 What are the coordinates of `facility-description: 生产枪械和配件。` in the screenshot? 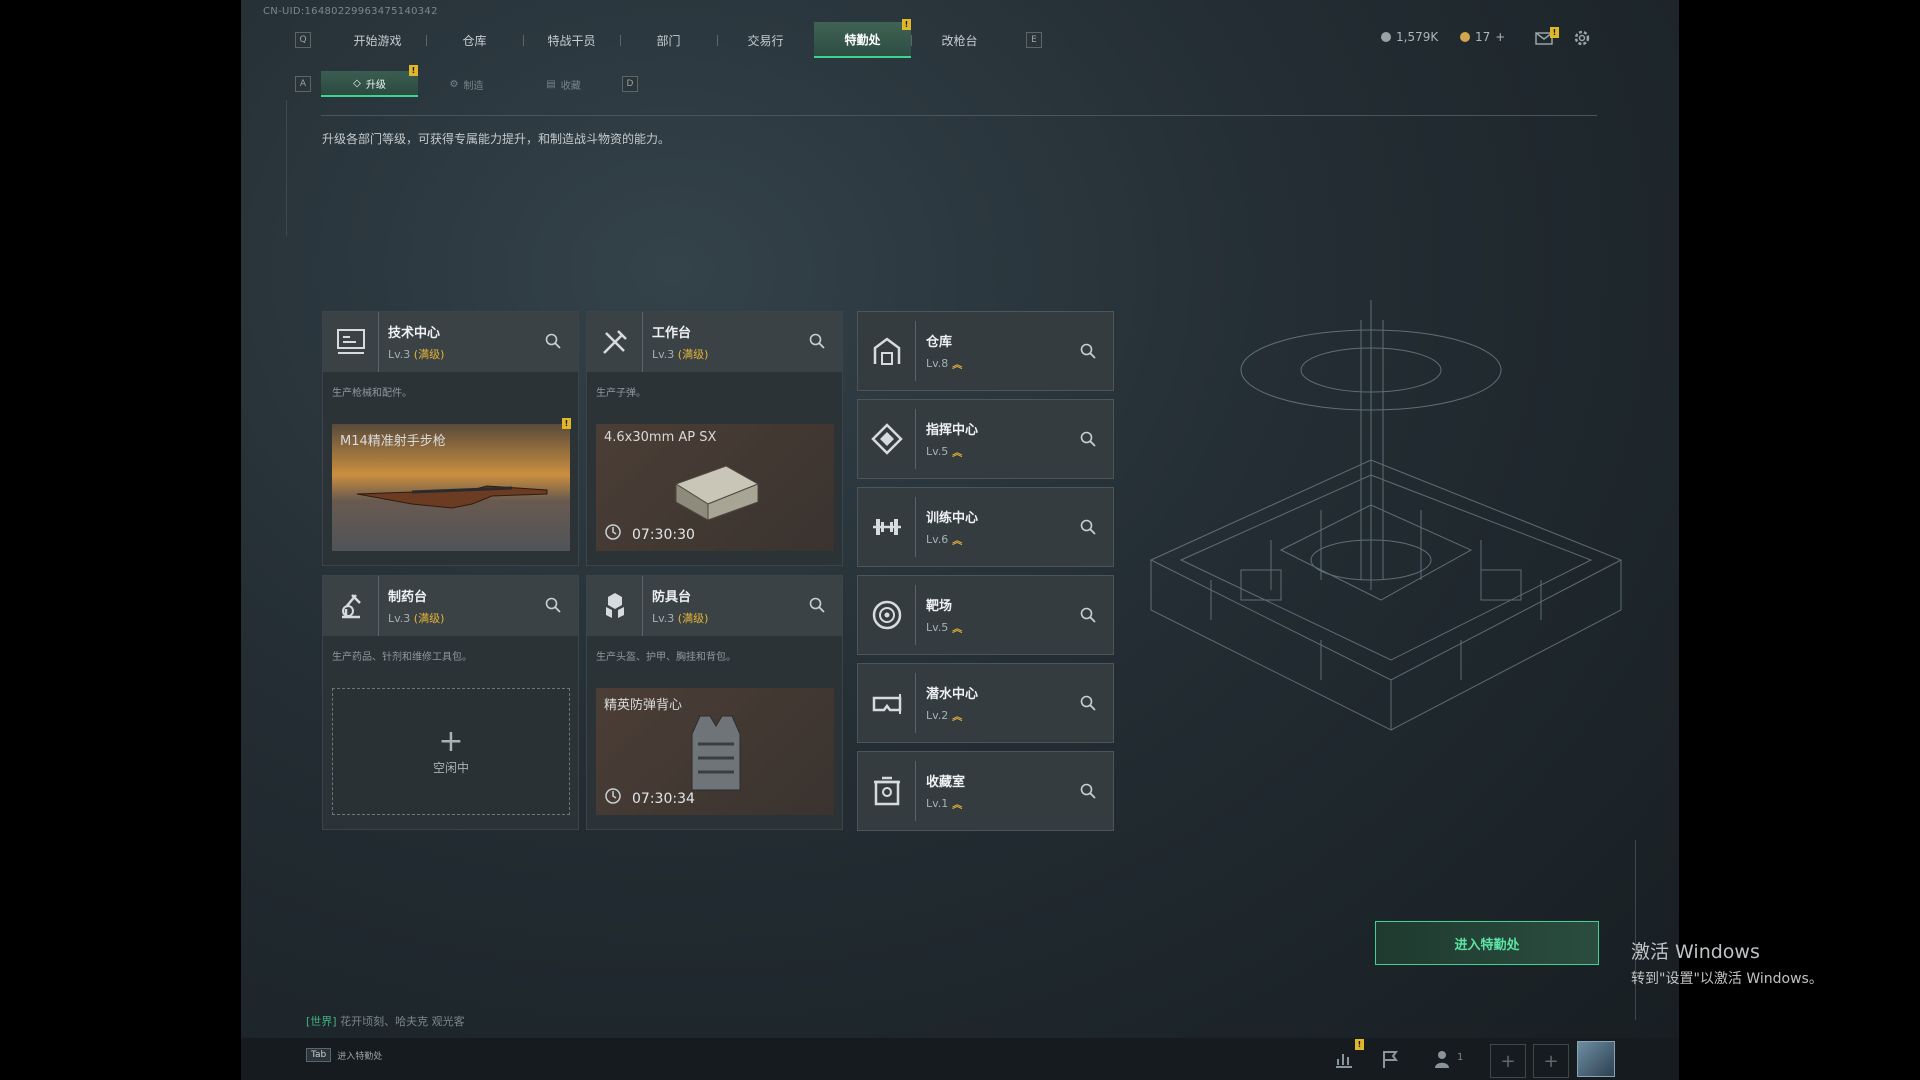 It's located at (372, 393).